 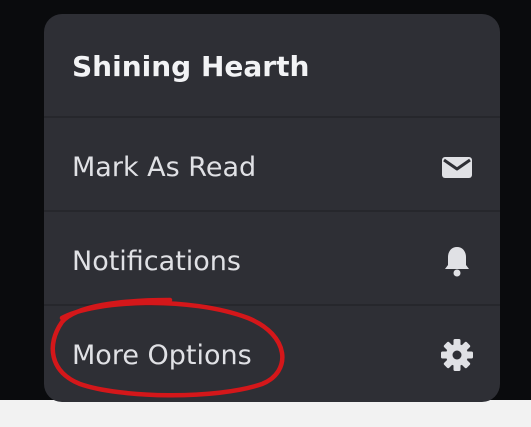 What do you see at coordinates (191, 66) in the screenshot?
I see `server-name: Shining Hearth` at bounding box center [191, 66].